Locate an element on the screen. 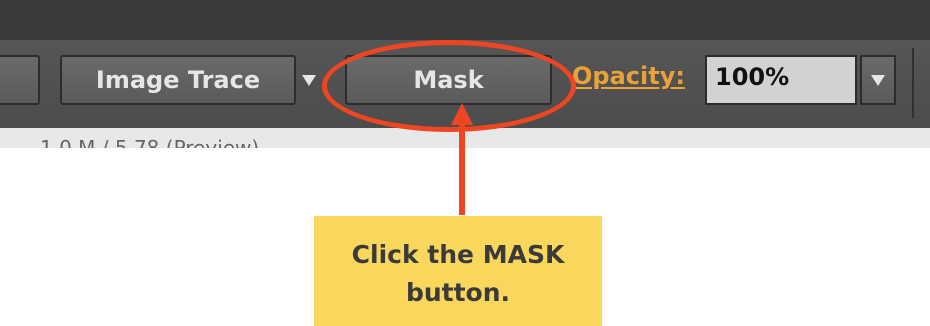  image-trace-button: Image Trace is located at coordinates (178, 80).